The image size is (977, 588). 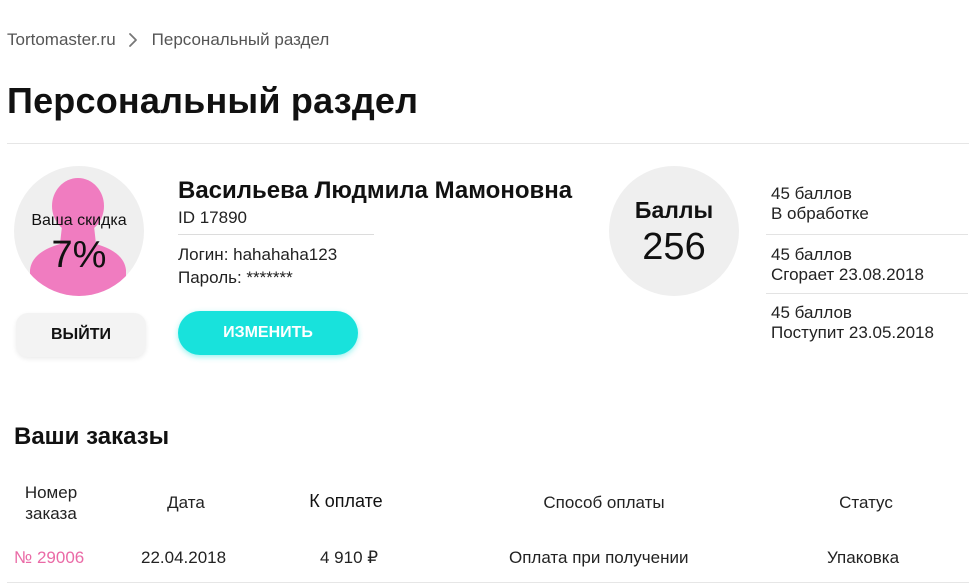 I want to click on points-value: 256, so click(x=674, y=247).